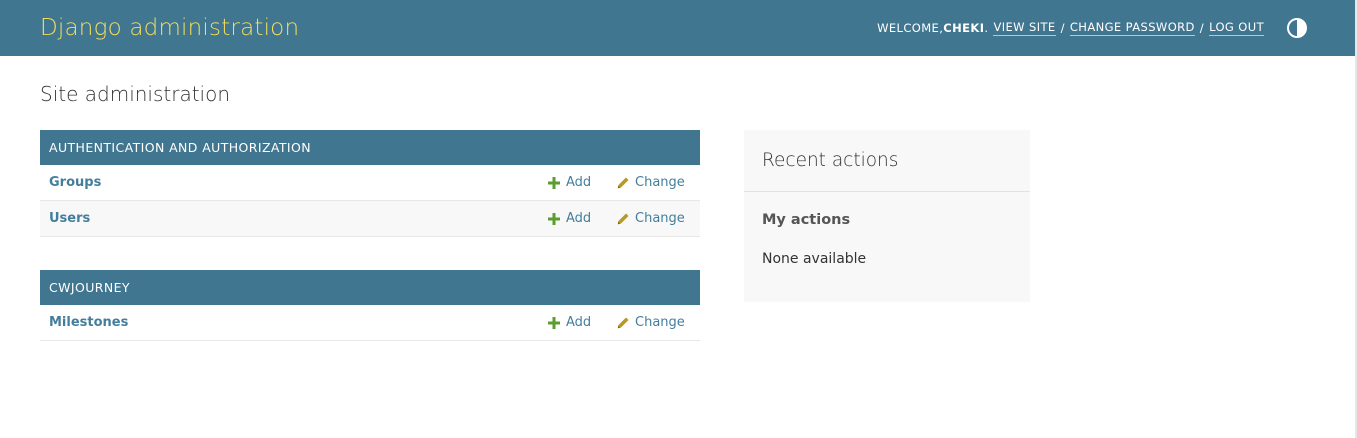 Image resolution: width=1357 pixels, height=438 pixels. I want to click on change-password-link: CHANGE PASSWORD, so click(1132, 28).